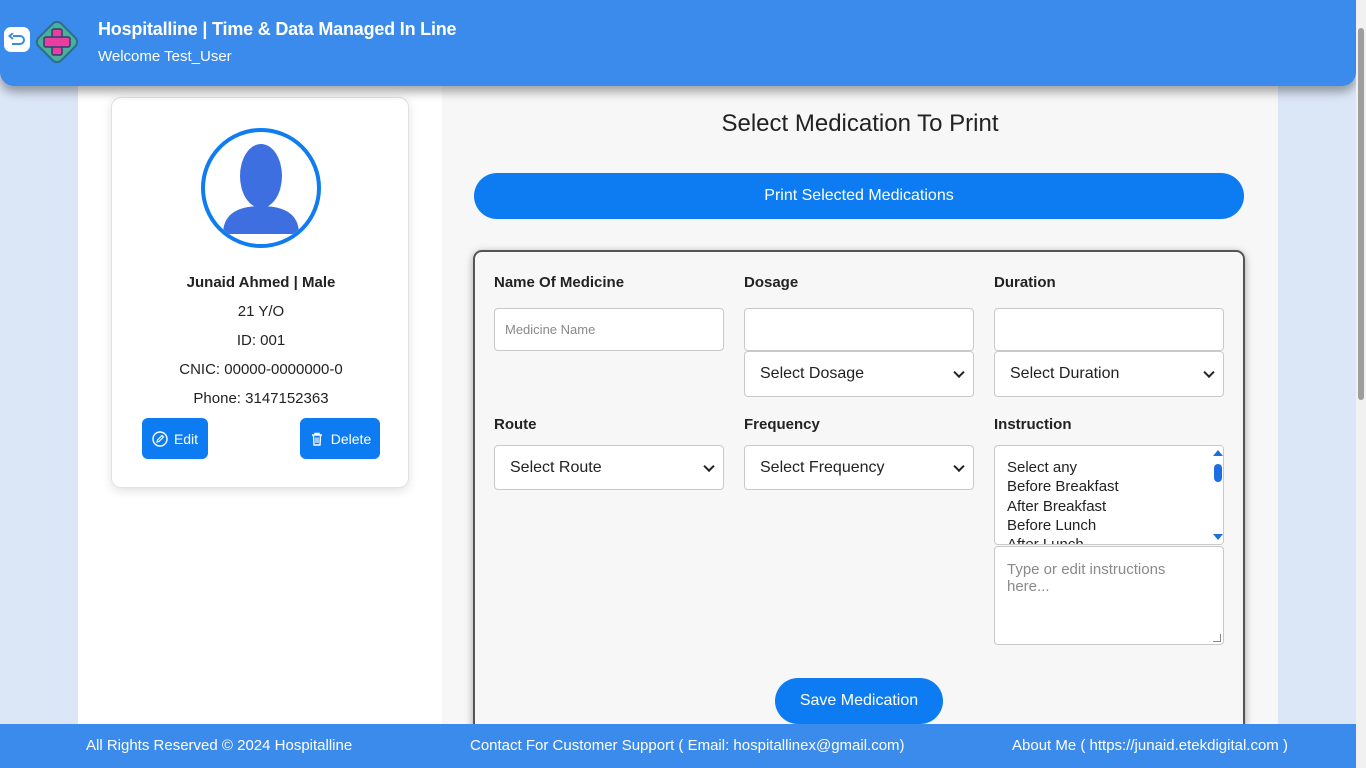 The width and height of the screenshot is (1366, 768). What do you see at coordinates (559, 282) in the screenshot?
I see `medicine-label: Name Of Medicine` at bounding box center [559, 282].